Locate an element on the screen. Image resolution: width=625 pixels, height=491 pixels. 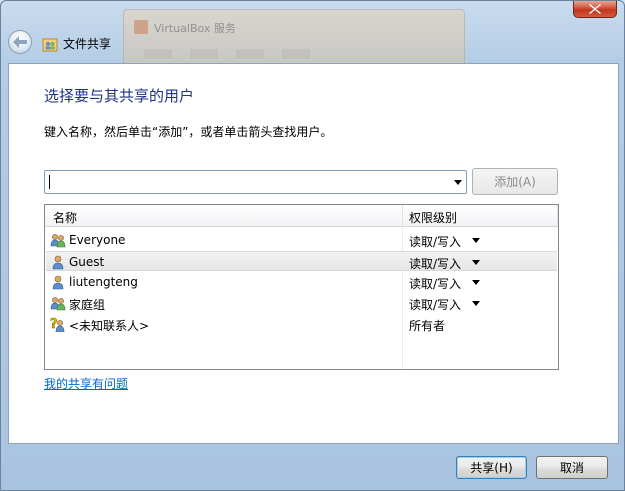
user-name: Guest is located at coordinates (87, 262).